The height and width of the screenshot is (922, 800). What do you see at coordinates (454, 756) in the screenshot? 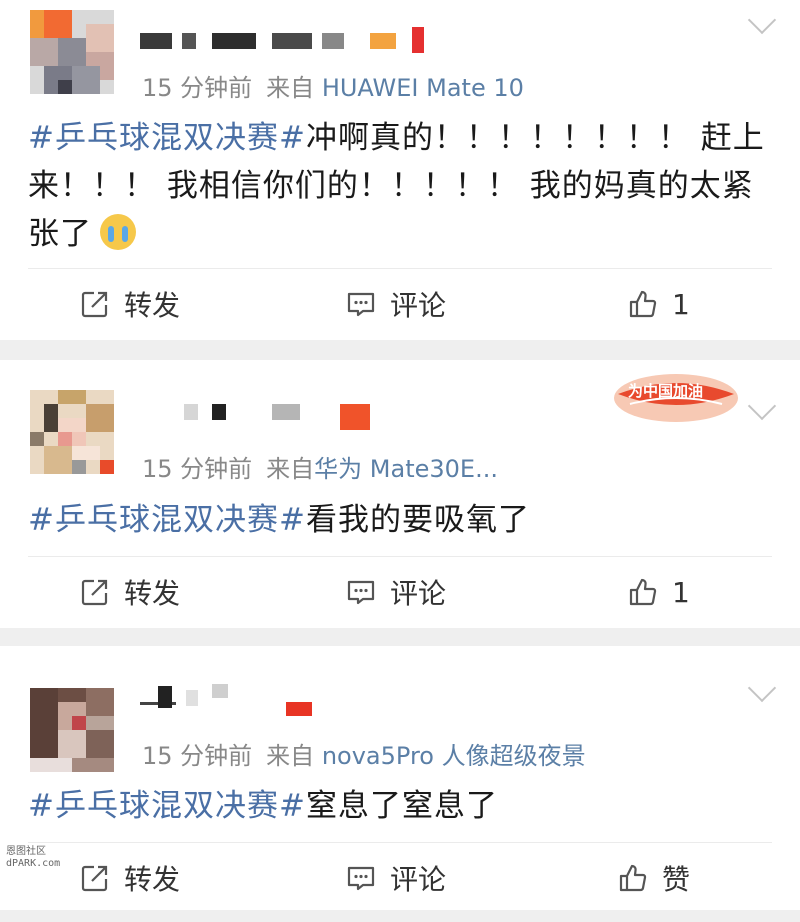
I see `source-device: nova5Pro 人像超级夜景` at bounding box center [454, 756].